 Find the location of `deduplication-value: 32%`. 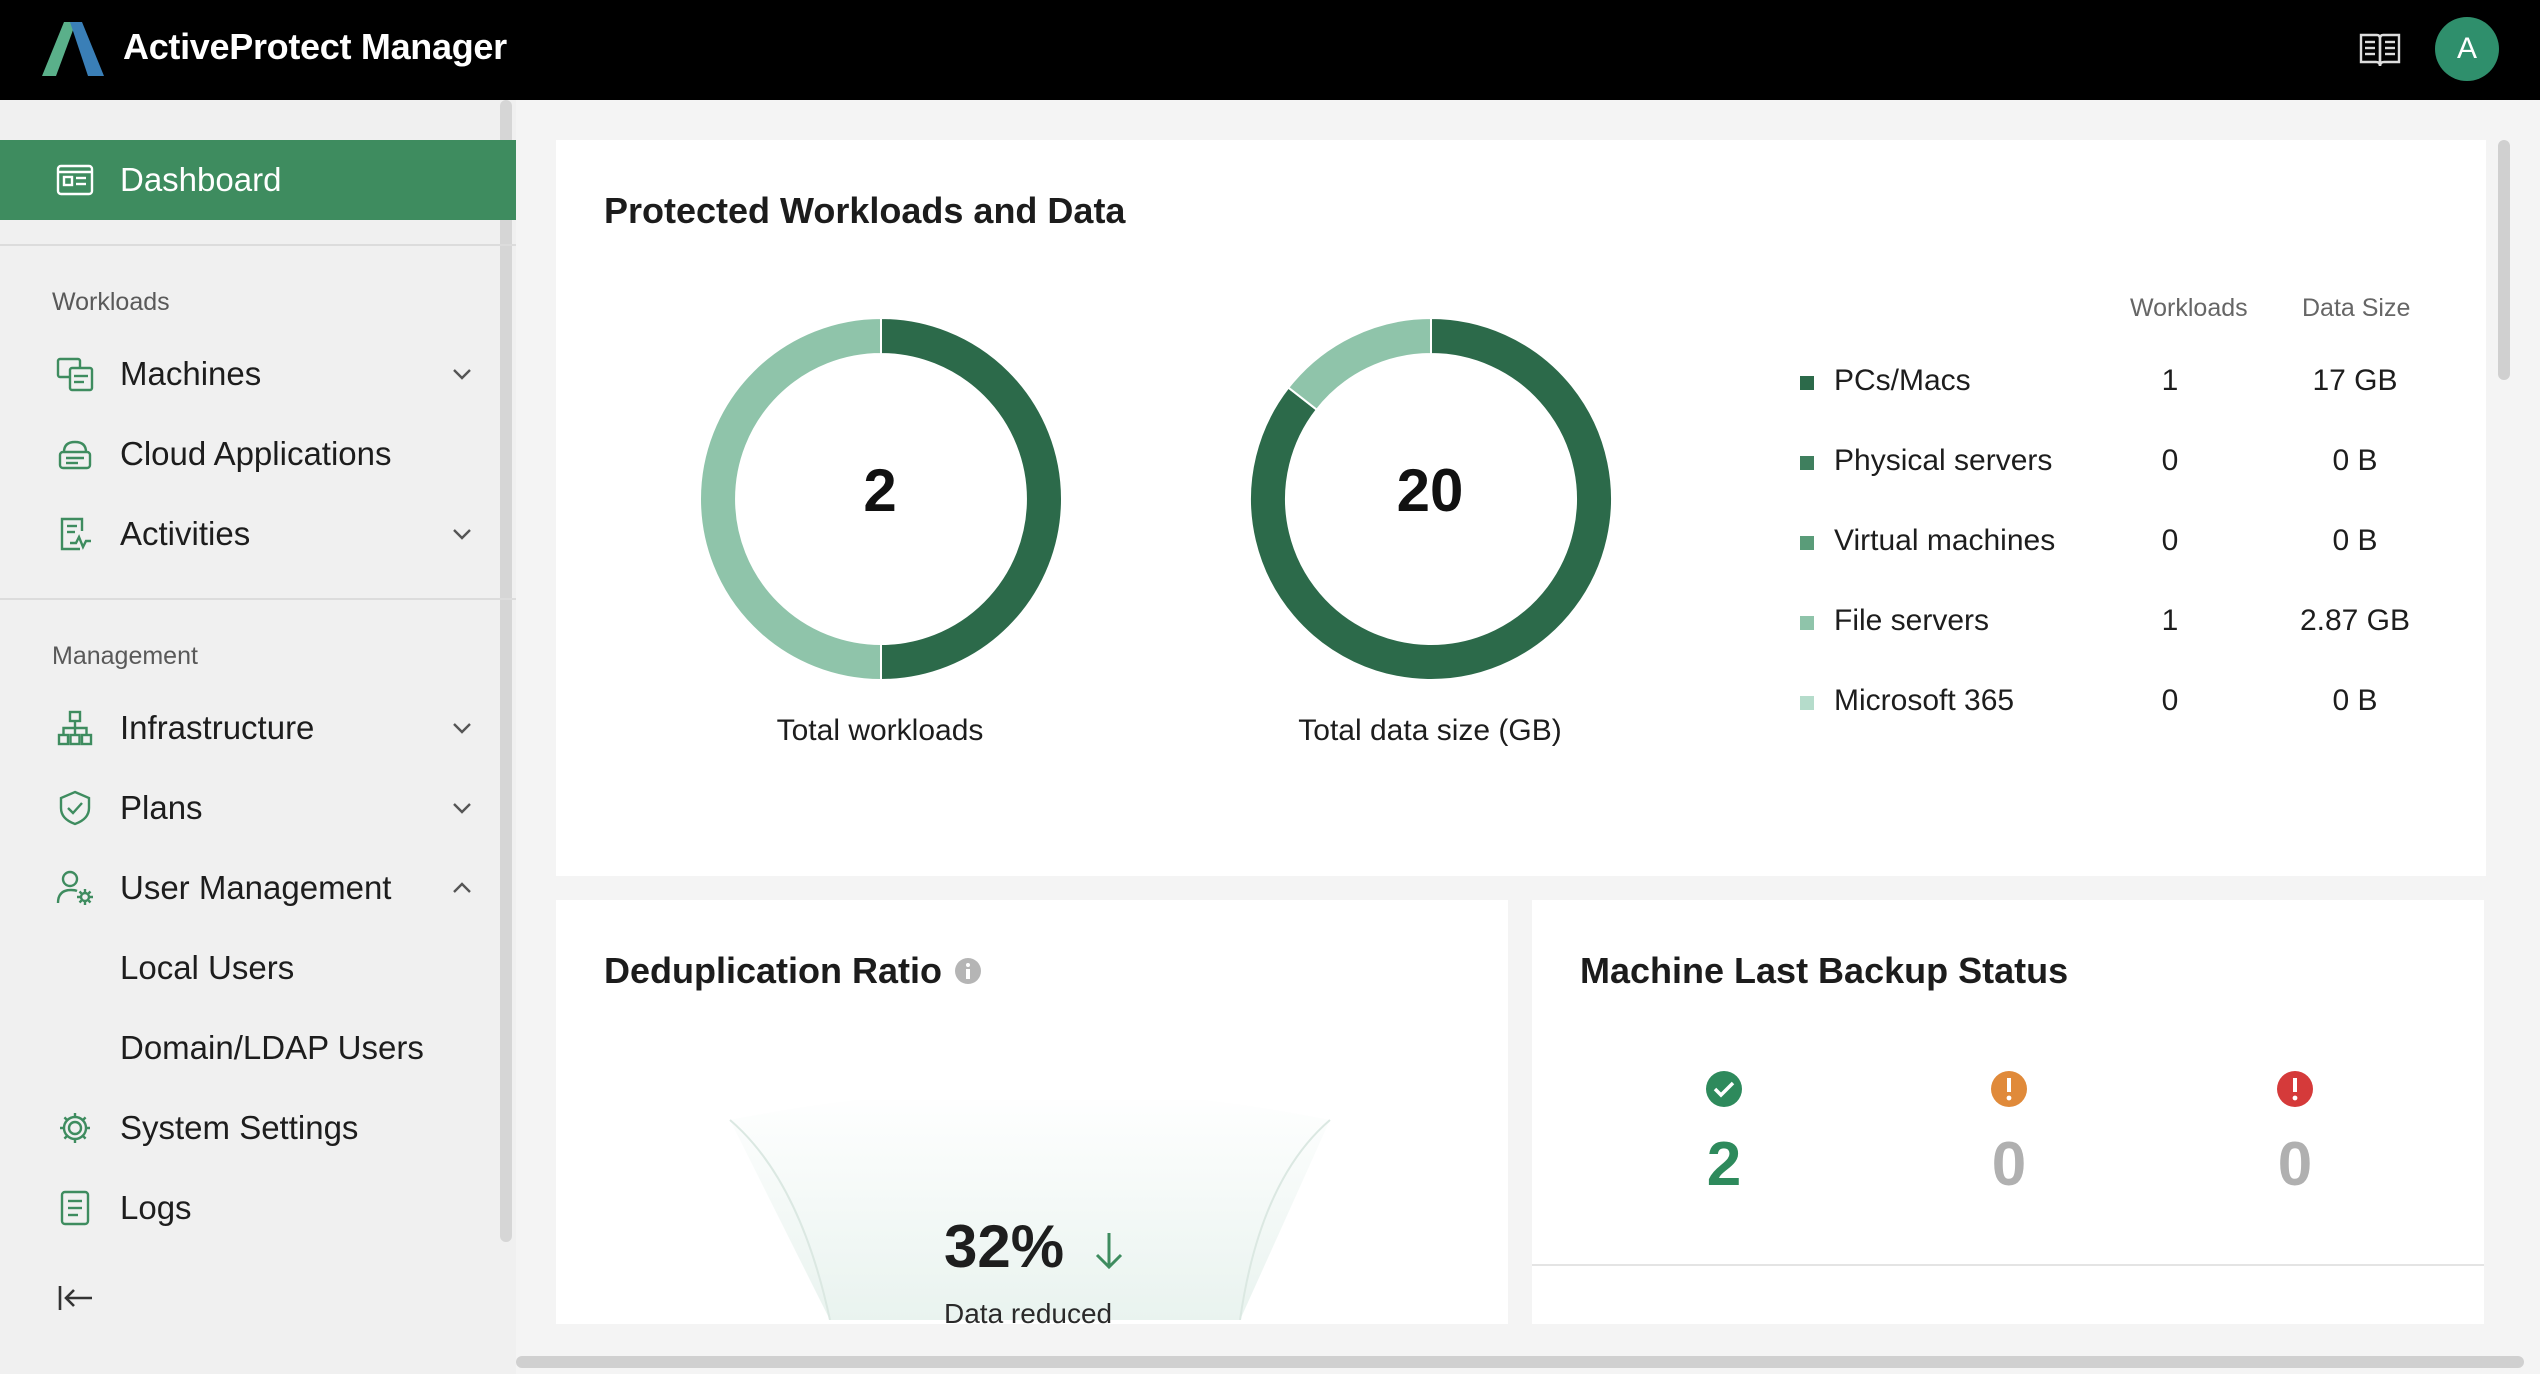

deduplication-value: 32% is located at coordinates (1004, 1246).